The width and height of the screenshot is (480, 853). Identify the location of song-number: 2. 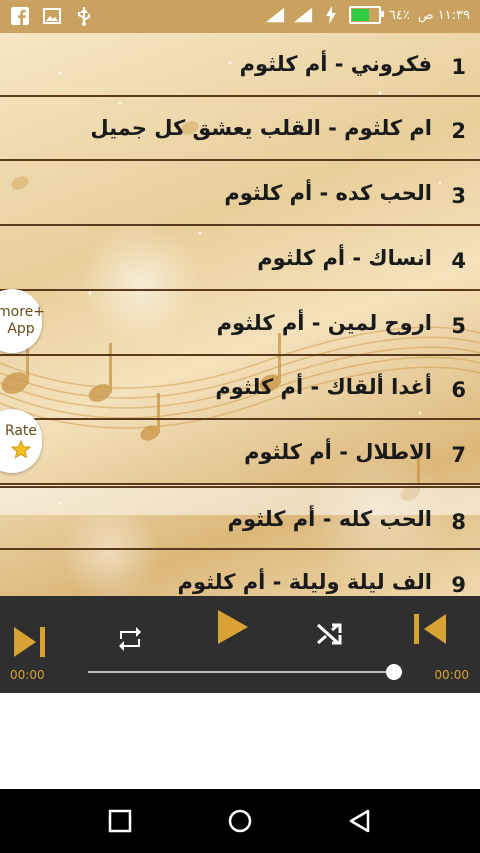
(458, 131).